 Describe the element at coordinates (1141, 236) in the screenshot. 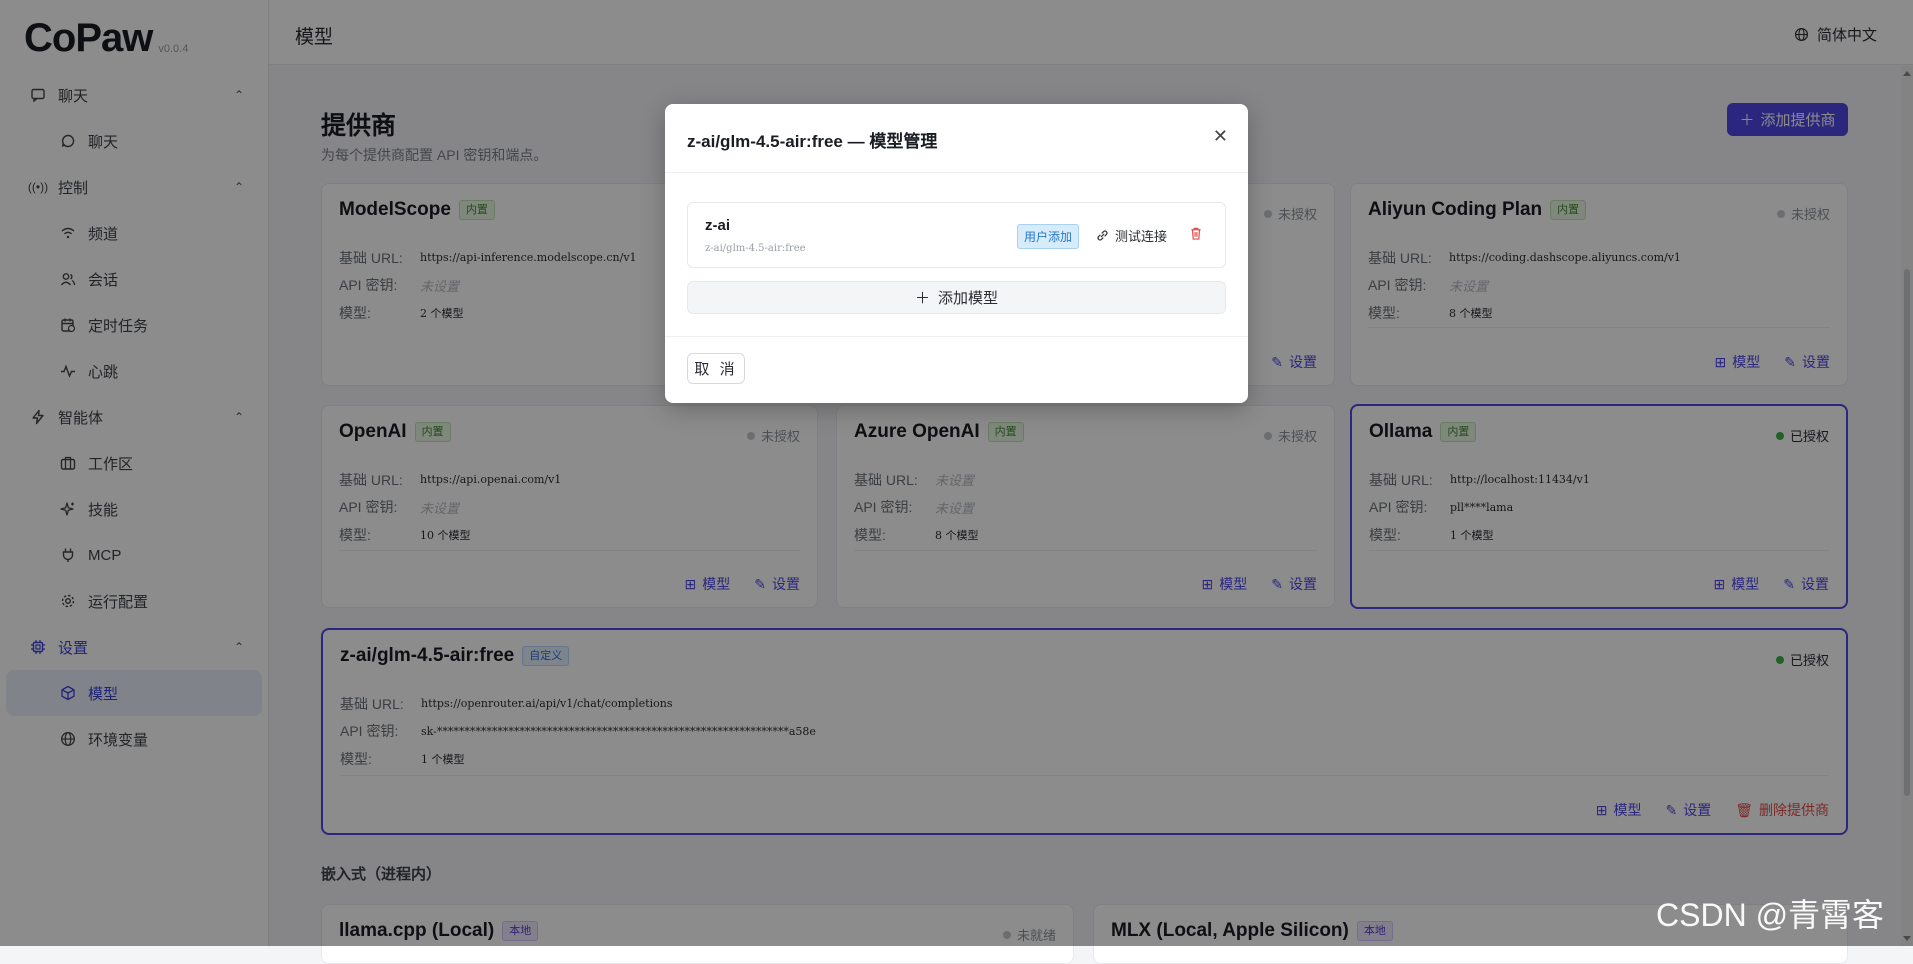

I see `test-connection-label: 测试连接` at that location.